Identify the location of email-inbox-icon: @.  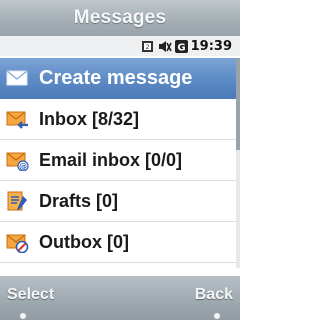
(17, 160).